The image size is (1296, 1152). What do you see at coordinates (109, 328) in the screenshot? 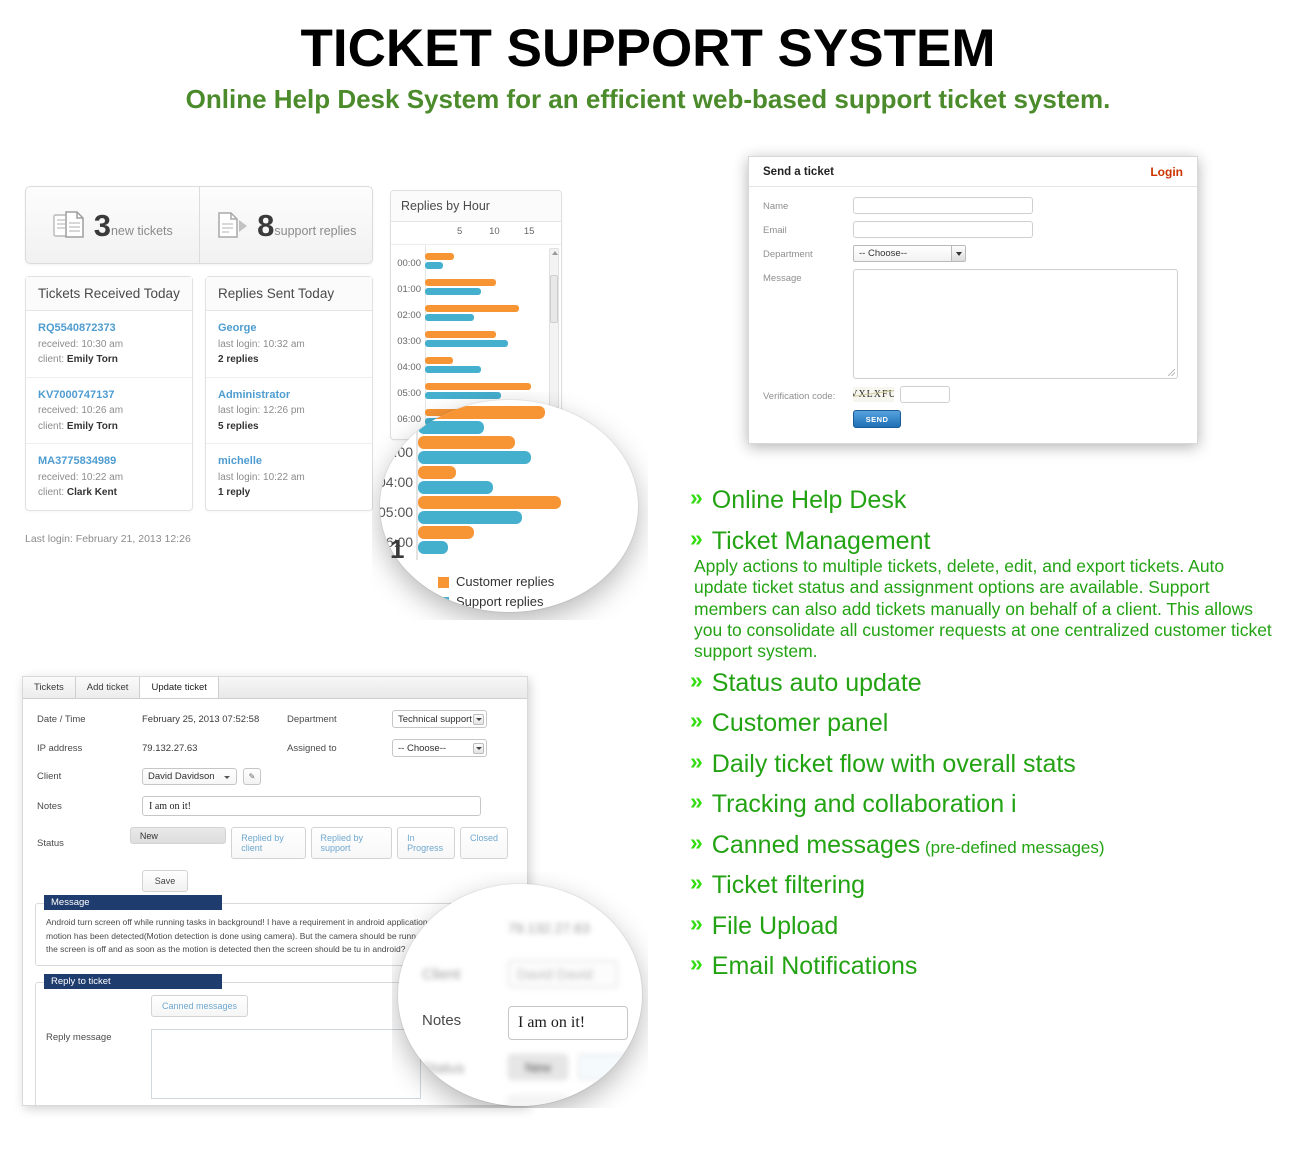
I see `ticket-id: RQ5540872373` at bounding box center [109, 328].